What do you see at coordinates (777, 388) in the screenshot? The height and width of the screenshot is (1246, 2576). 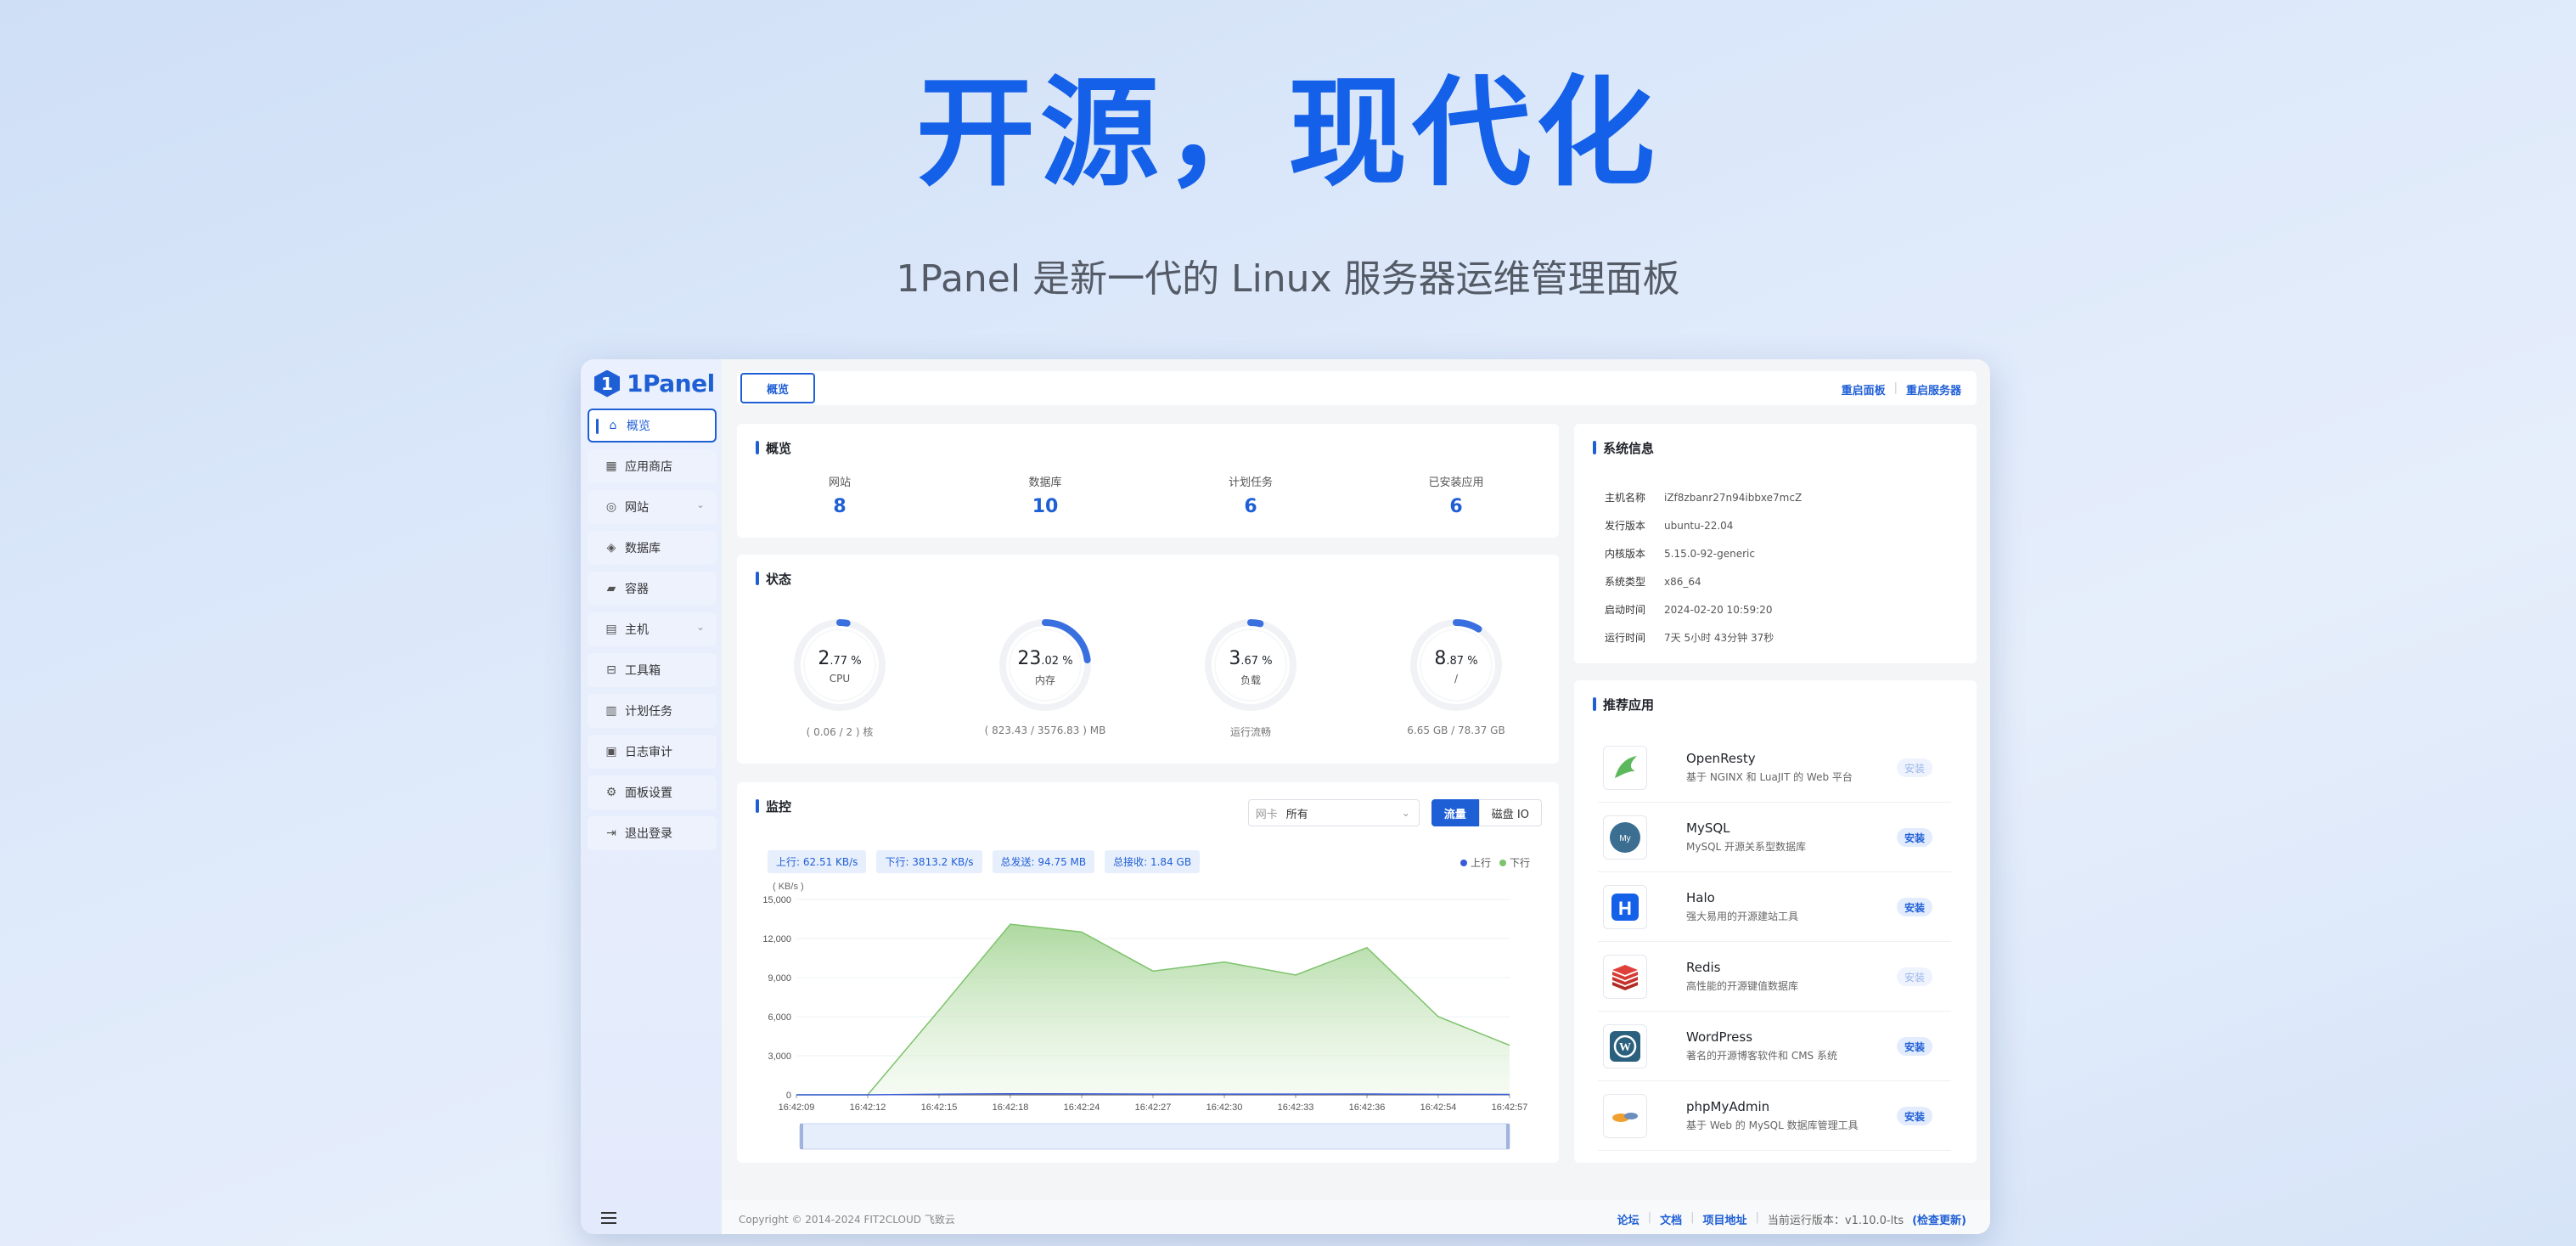 I see `tab-overview: 概览` at bounding box center [777, 388].